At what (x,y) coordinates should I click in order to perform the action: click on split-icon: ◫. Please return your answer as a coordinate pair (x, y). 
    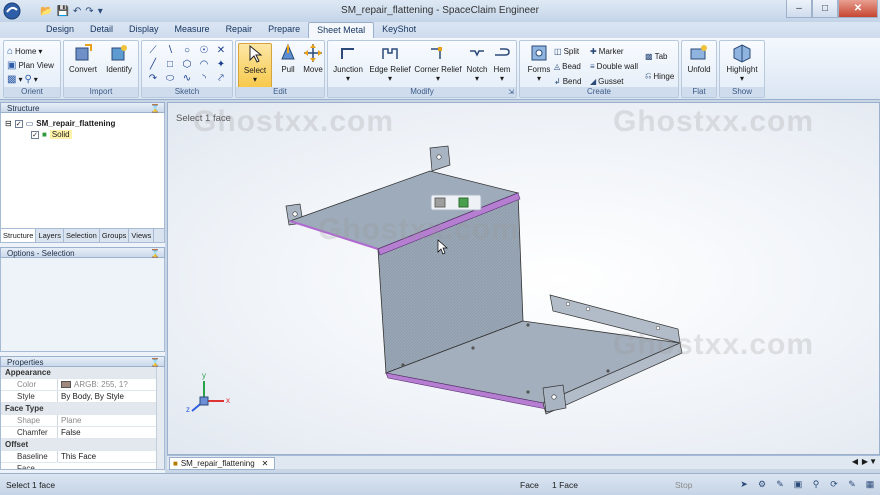
    Looking at the image, I should click on (558, 51).